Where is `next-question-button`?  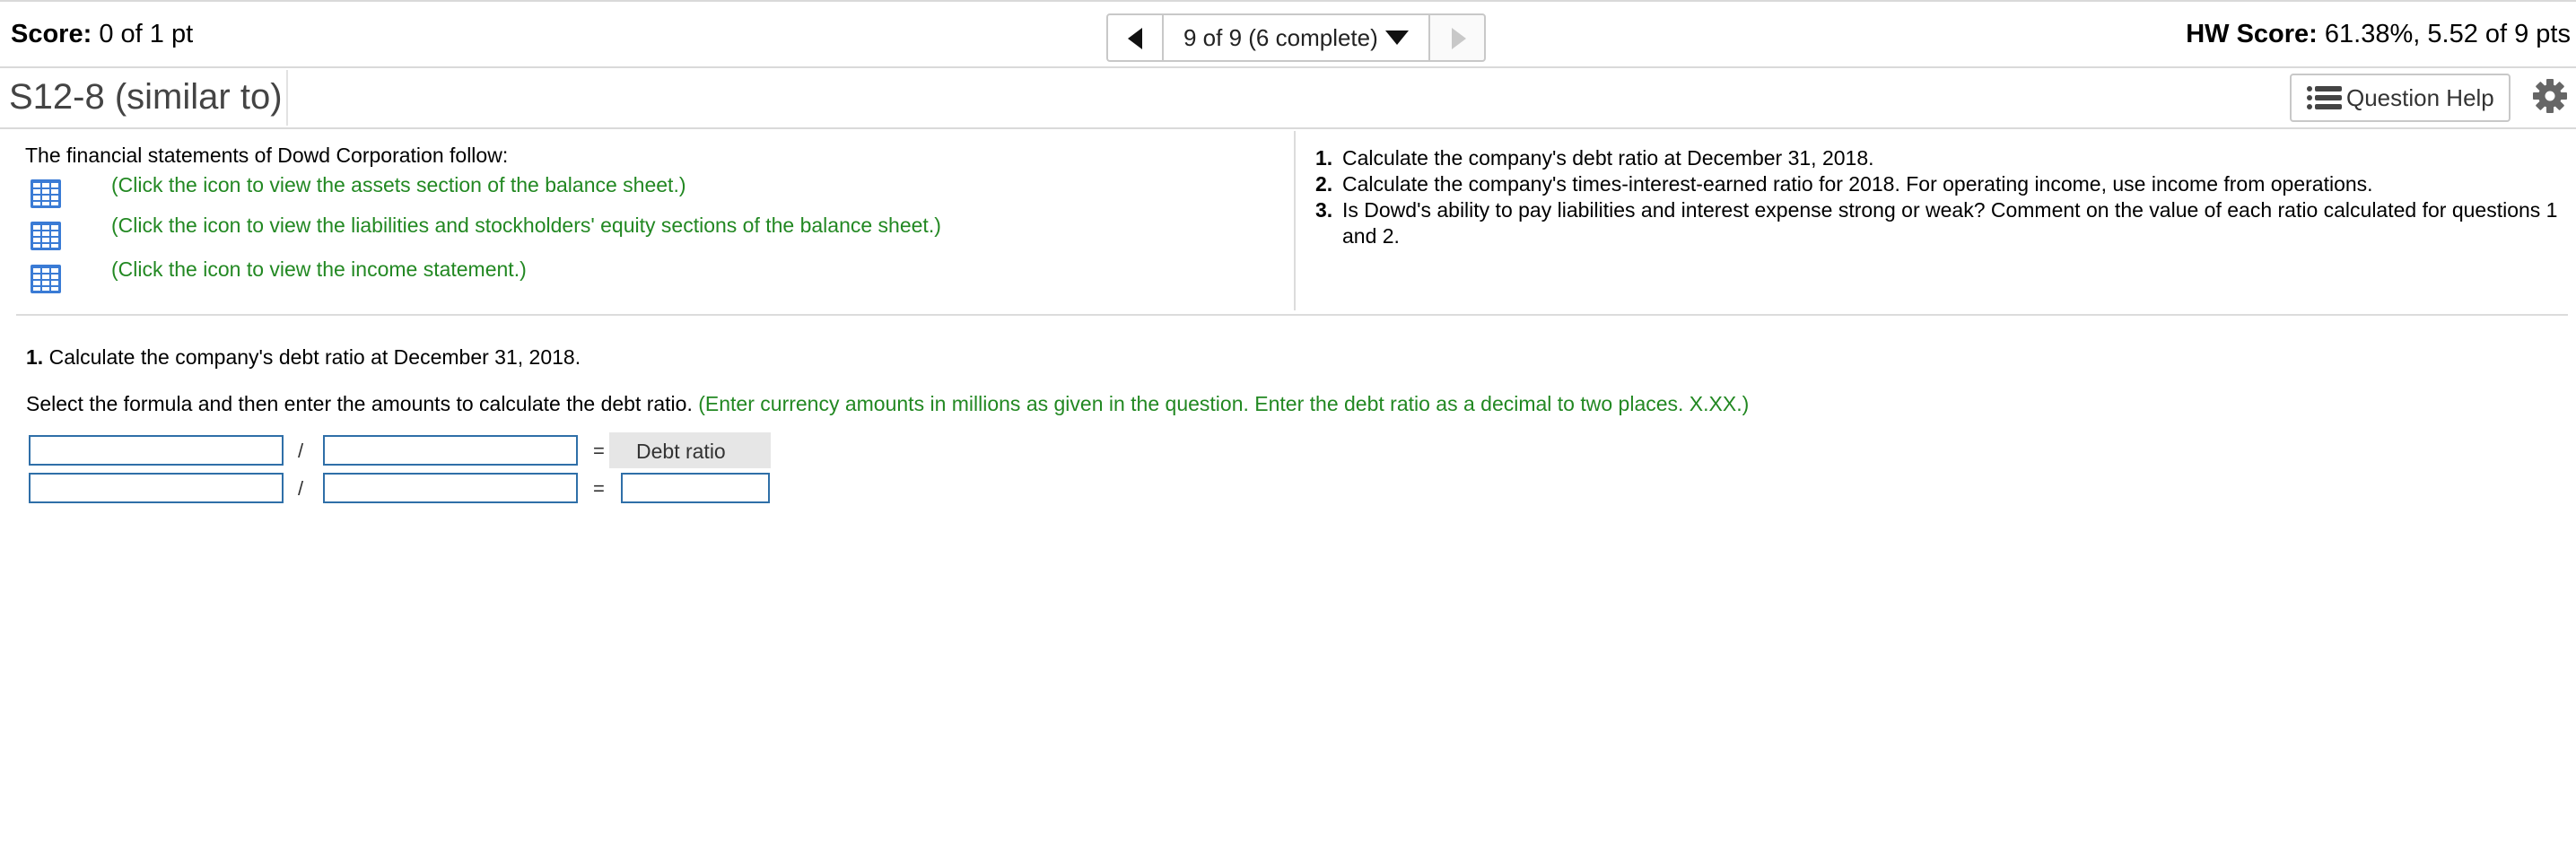 next-question-button is located at coordinates (1457, 37).